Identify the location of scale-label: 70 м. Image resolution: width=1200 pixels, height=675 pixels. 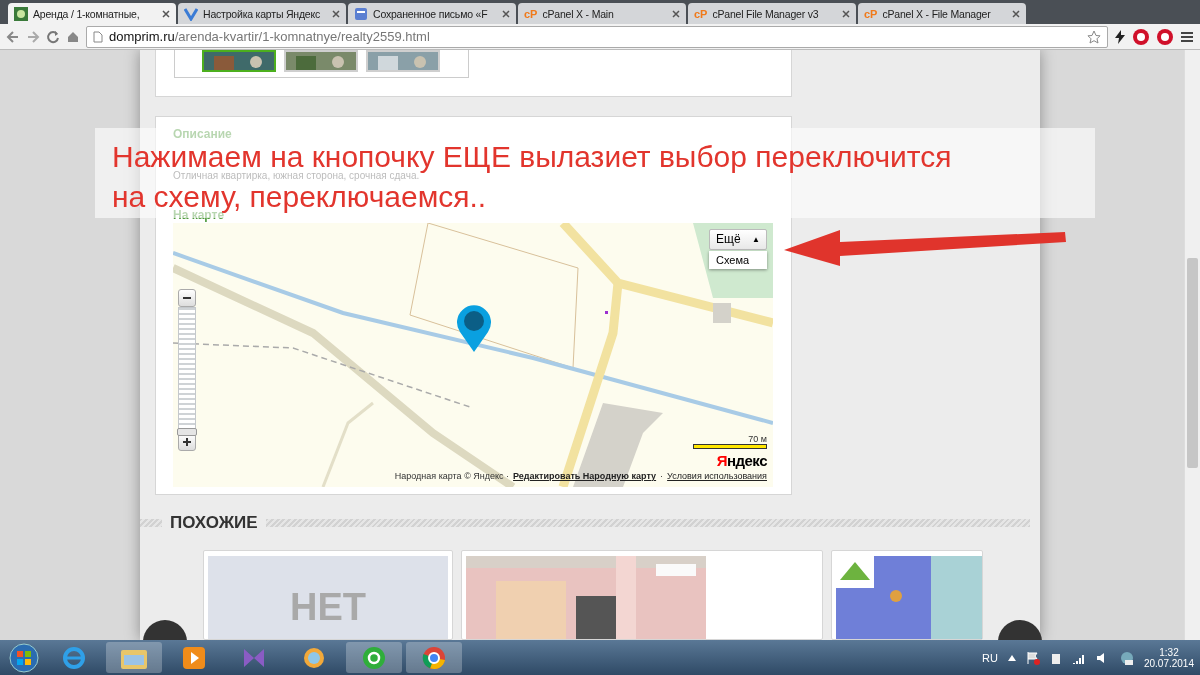
(757, 438).